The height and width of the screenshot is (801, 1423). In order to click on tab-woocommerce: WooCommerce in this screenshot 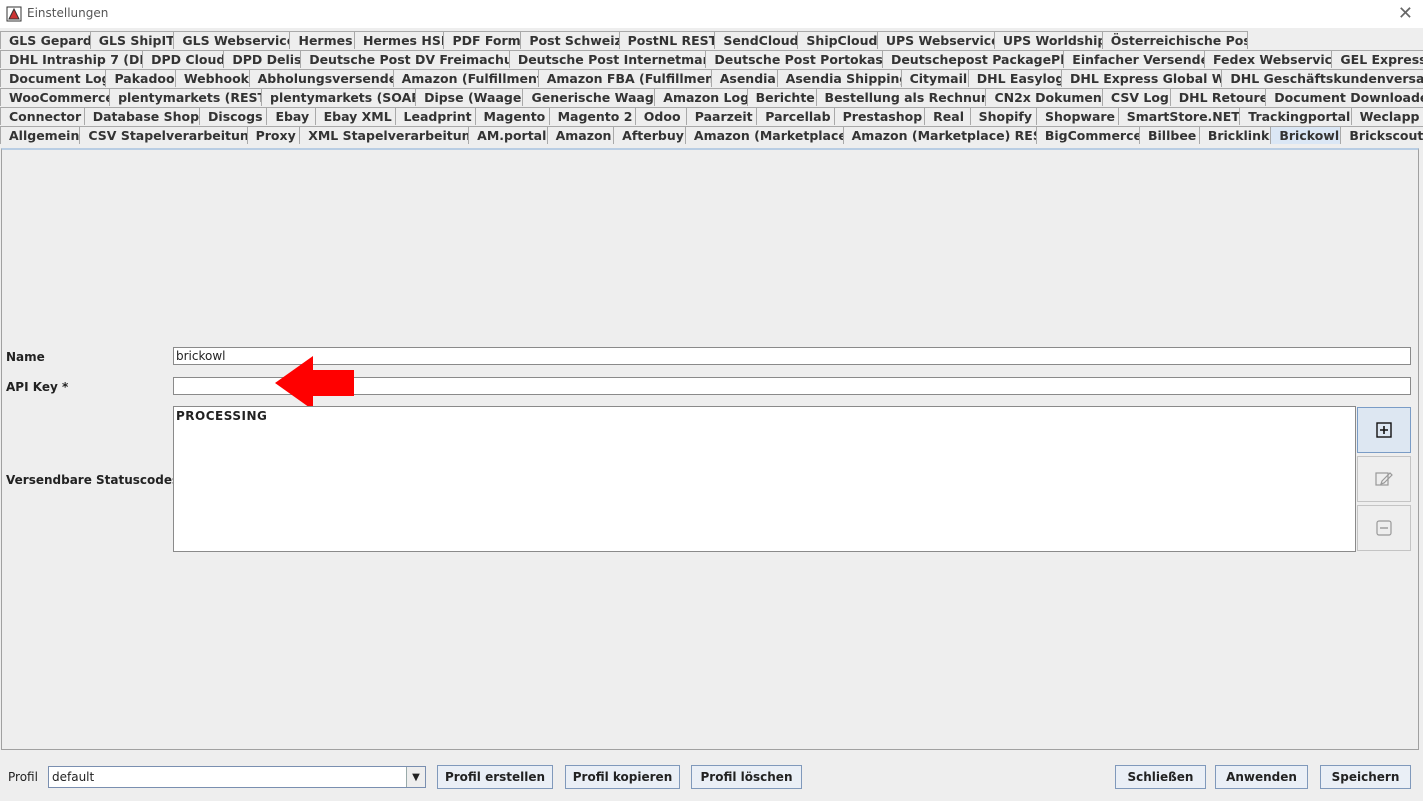, I will do `click(55, 97)`.